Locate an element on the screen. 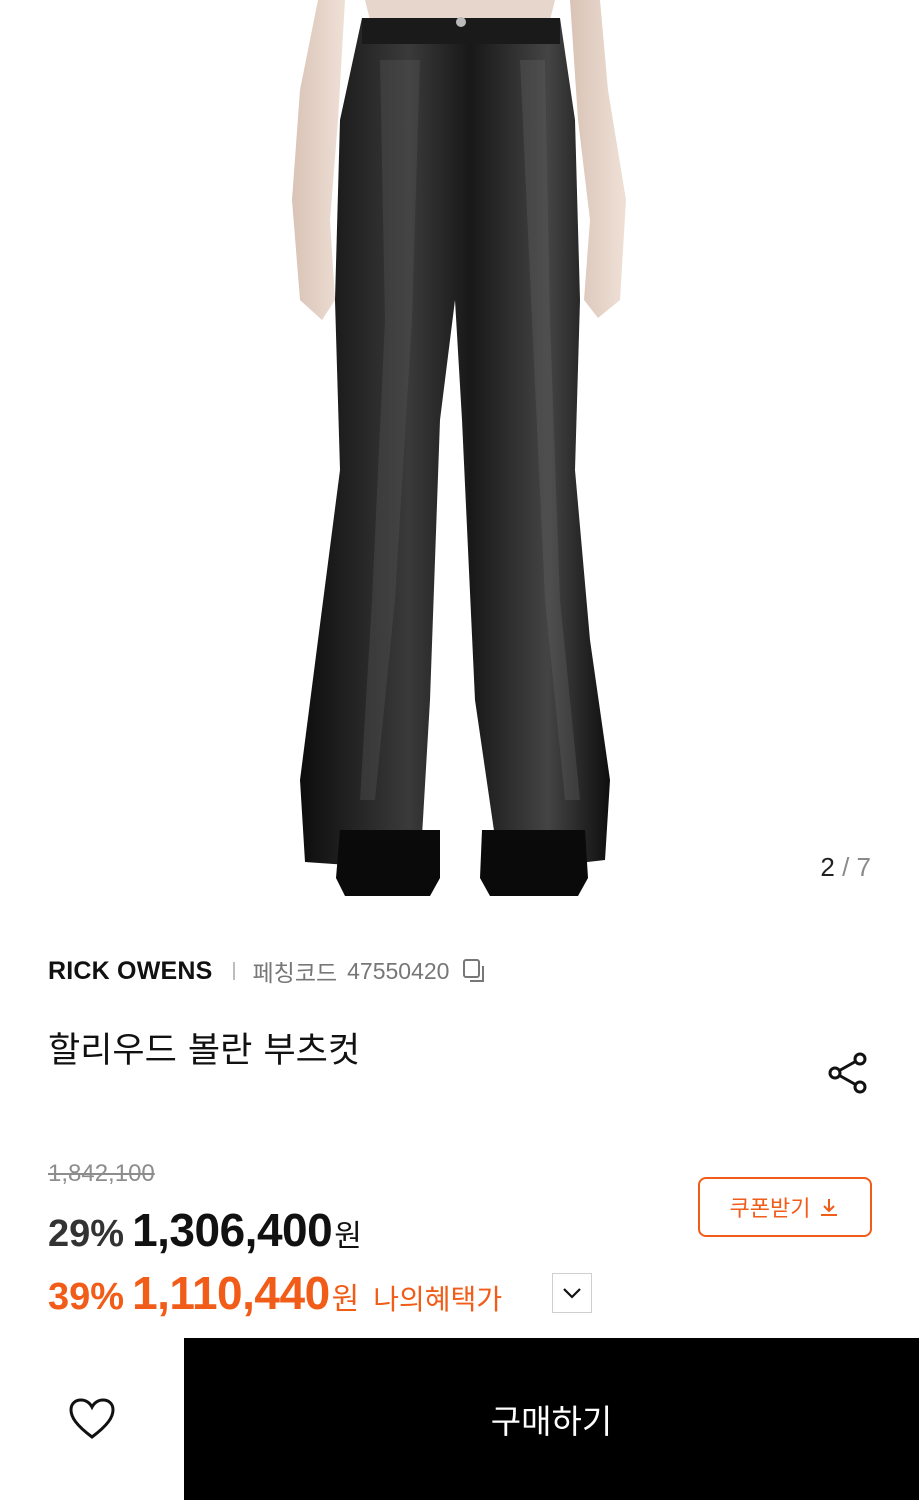 The width and height of the screenshot is (919, 1500). product-title: 할리우드 볼란 부츠컷 is located at coordinates (204, 1051).